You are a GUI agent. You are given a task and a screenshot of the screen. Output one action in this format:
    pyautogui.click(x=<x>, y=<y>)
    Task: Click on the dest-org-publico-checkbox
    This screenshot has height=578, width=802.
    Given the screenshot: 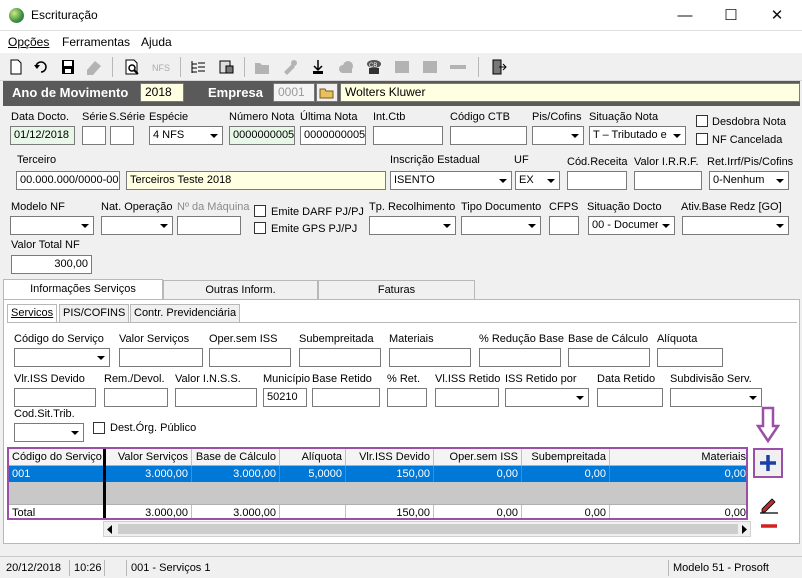 What is the action you would take?
    pyautogui.click(x=99, y=428)
    